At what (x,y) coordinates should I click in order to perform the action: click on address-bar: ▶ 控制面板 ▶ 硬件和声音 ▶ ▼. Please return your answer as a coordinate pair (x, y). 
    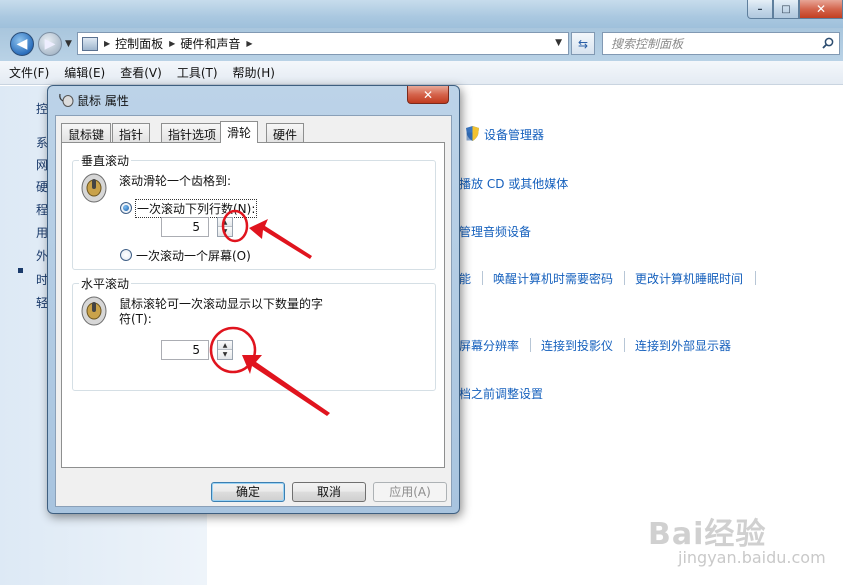
    Looking at the image, I should click on (323, 43).